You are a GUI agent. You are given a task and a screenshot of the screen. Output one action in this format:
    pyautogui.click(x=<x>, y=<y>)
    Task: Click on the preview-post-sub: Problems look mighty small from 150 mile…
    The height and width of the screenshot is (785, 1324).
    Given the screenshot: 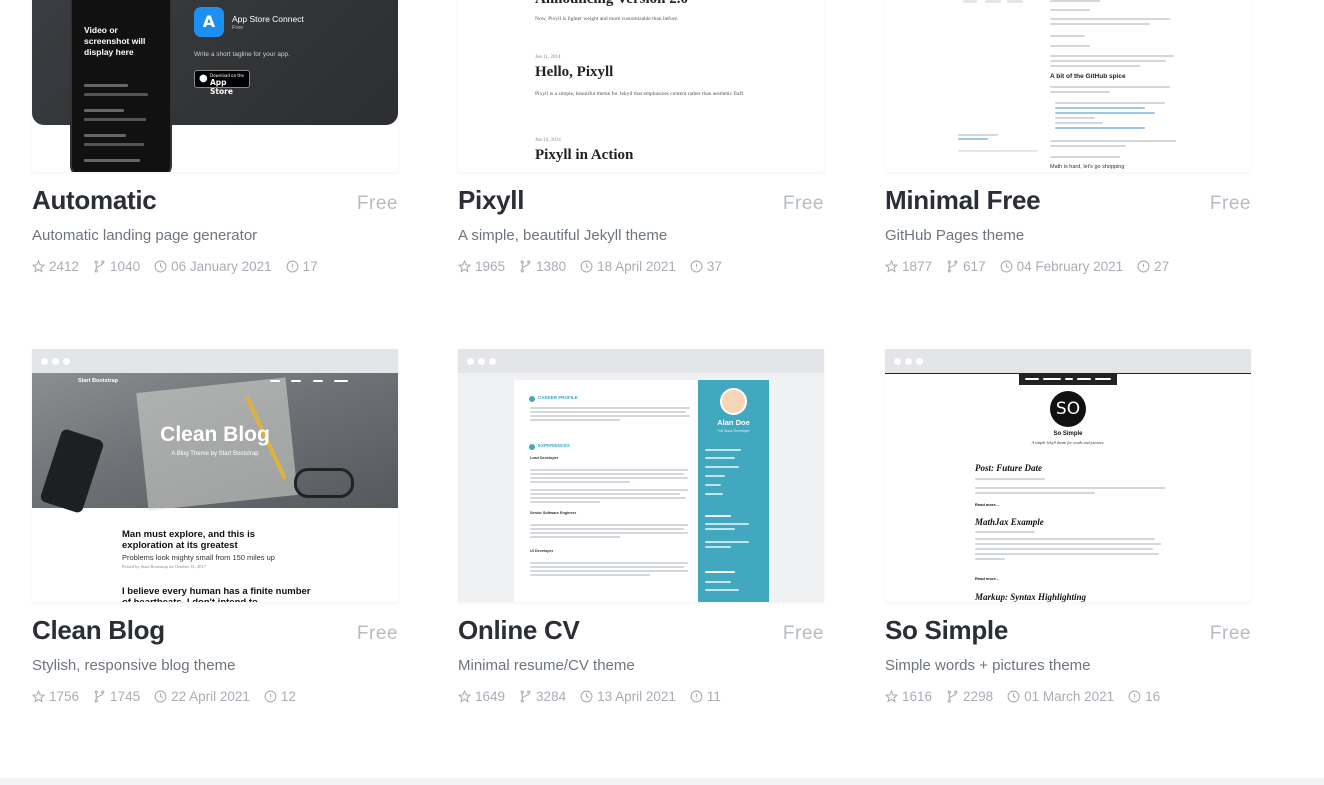 What is the action you would take?
    pyautogui.click(x=198, y=557)
    